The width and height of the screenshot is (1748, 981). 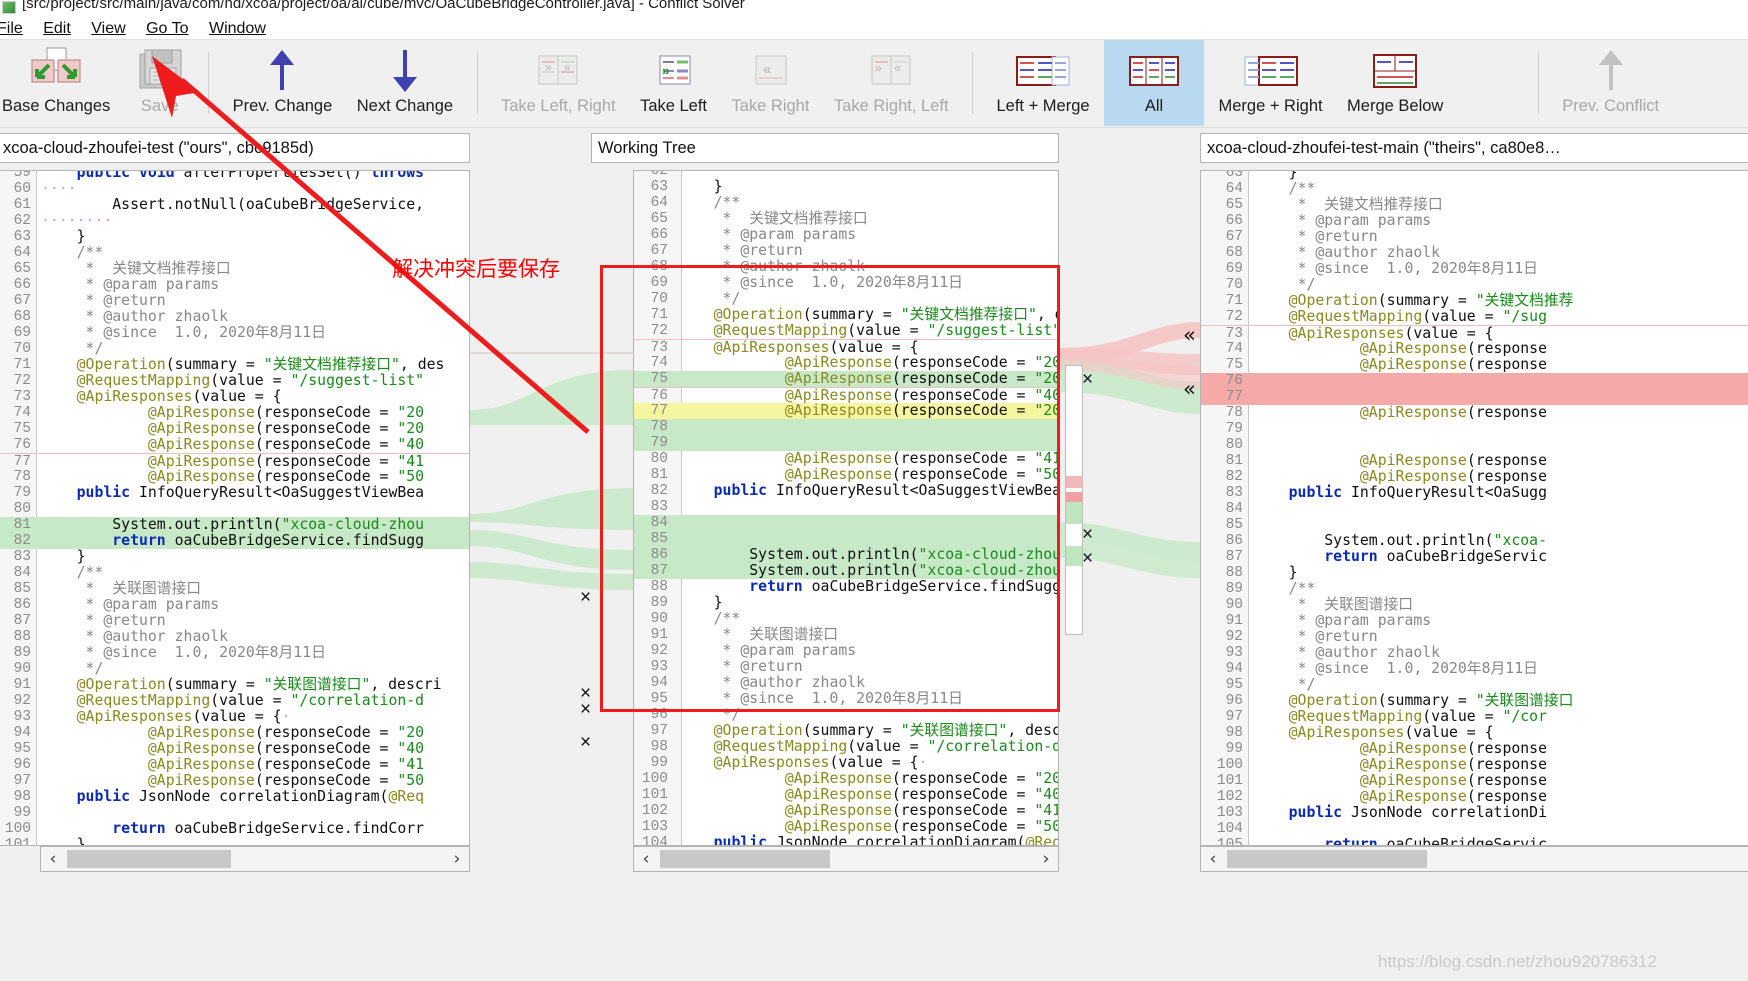 I want to click on middle-diff-overview-scrollbar, so click(x=1074, y=500).